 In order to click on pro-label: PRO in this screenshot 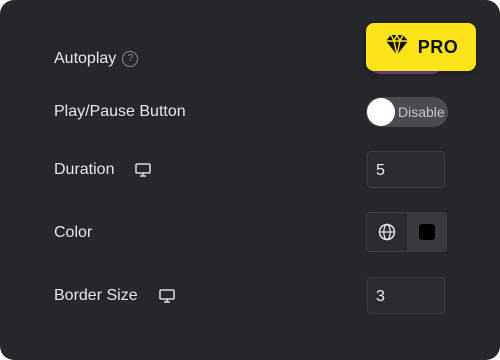, I will do `click(438, 46)`.